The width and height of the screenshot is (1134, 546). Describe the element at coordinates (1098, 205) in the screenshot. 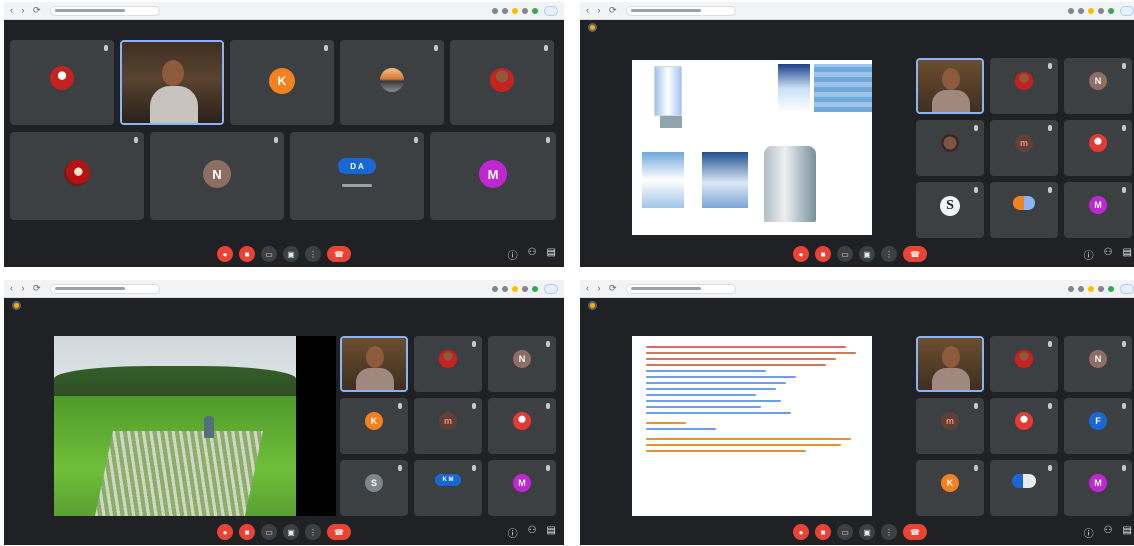

I see `avatar: M` at that location.